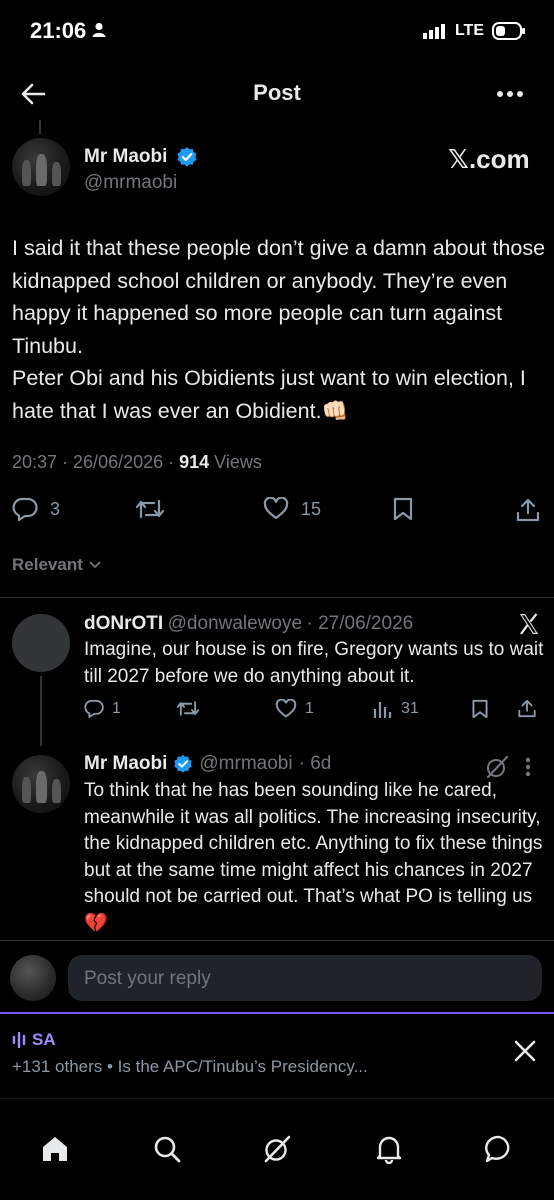  I want to click on reply-like-count: 1, so click(309, 708).